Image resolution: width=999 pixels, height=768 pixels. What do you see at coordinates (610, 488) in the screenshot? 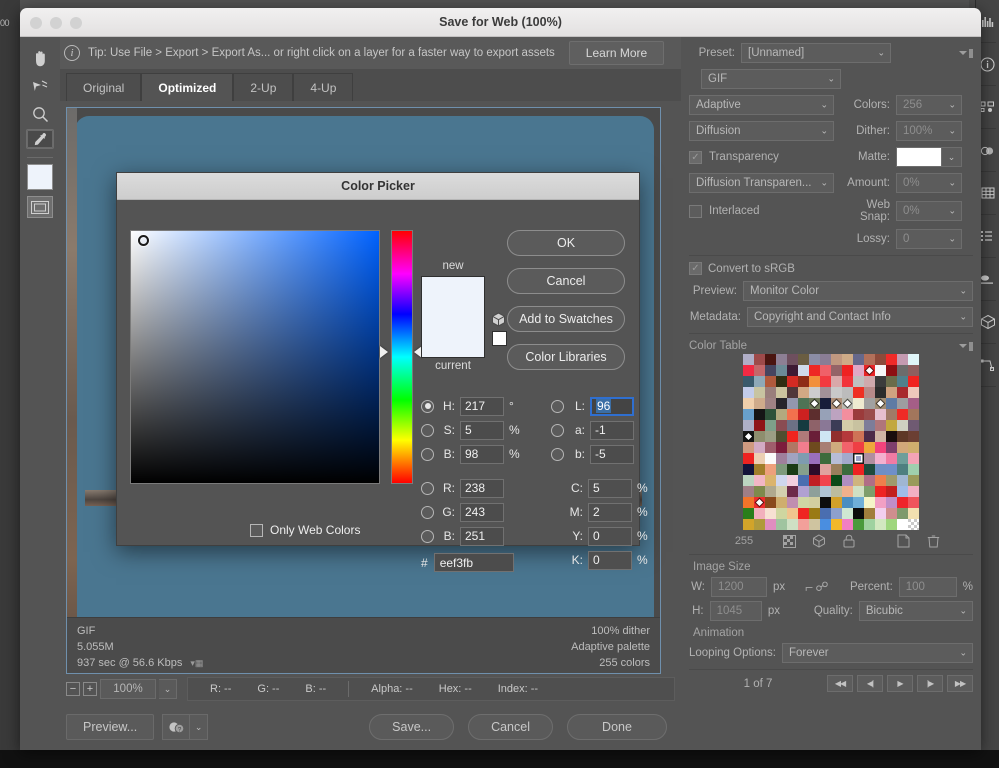
I see `cyan-input: 5` at bounding box center [610, 488].